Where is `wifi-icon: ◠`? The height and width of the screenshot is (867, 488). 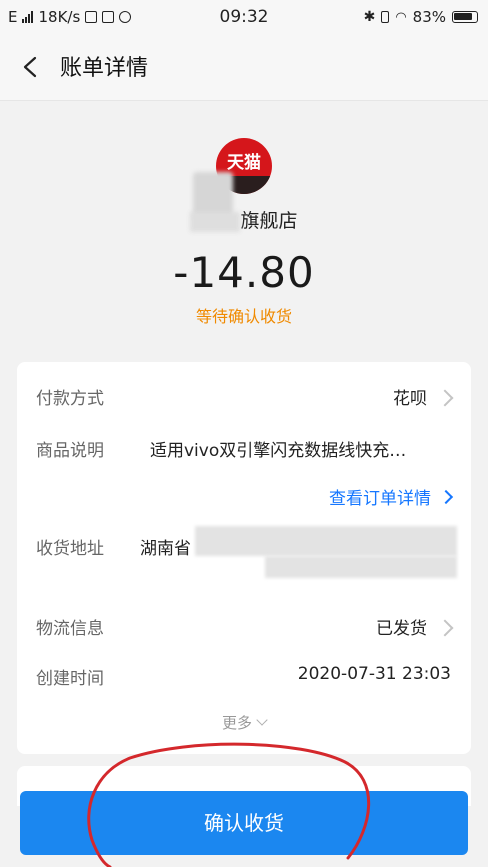 wifi-icon: ◠ is located at coordinates (401, 17).